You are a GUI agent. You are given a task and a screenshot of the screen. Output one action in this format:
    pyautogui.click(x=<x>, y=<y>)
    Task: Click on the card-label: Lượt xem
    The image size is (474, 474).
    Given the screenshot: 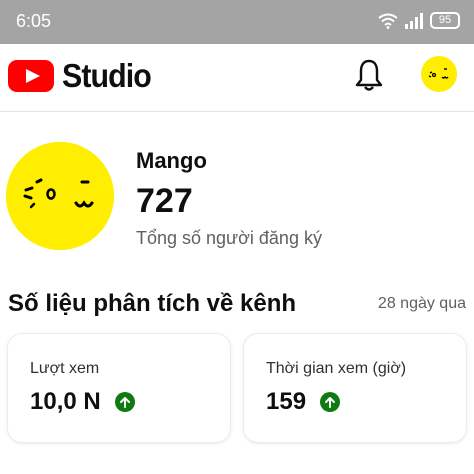 What is the action you would take?
    pyautogui.click(x=65, y=368)
    